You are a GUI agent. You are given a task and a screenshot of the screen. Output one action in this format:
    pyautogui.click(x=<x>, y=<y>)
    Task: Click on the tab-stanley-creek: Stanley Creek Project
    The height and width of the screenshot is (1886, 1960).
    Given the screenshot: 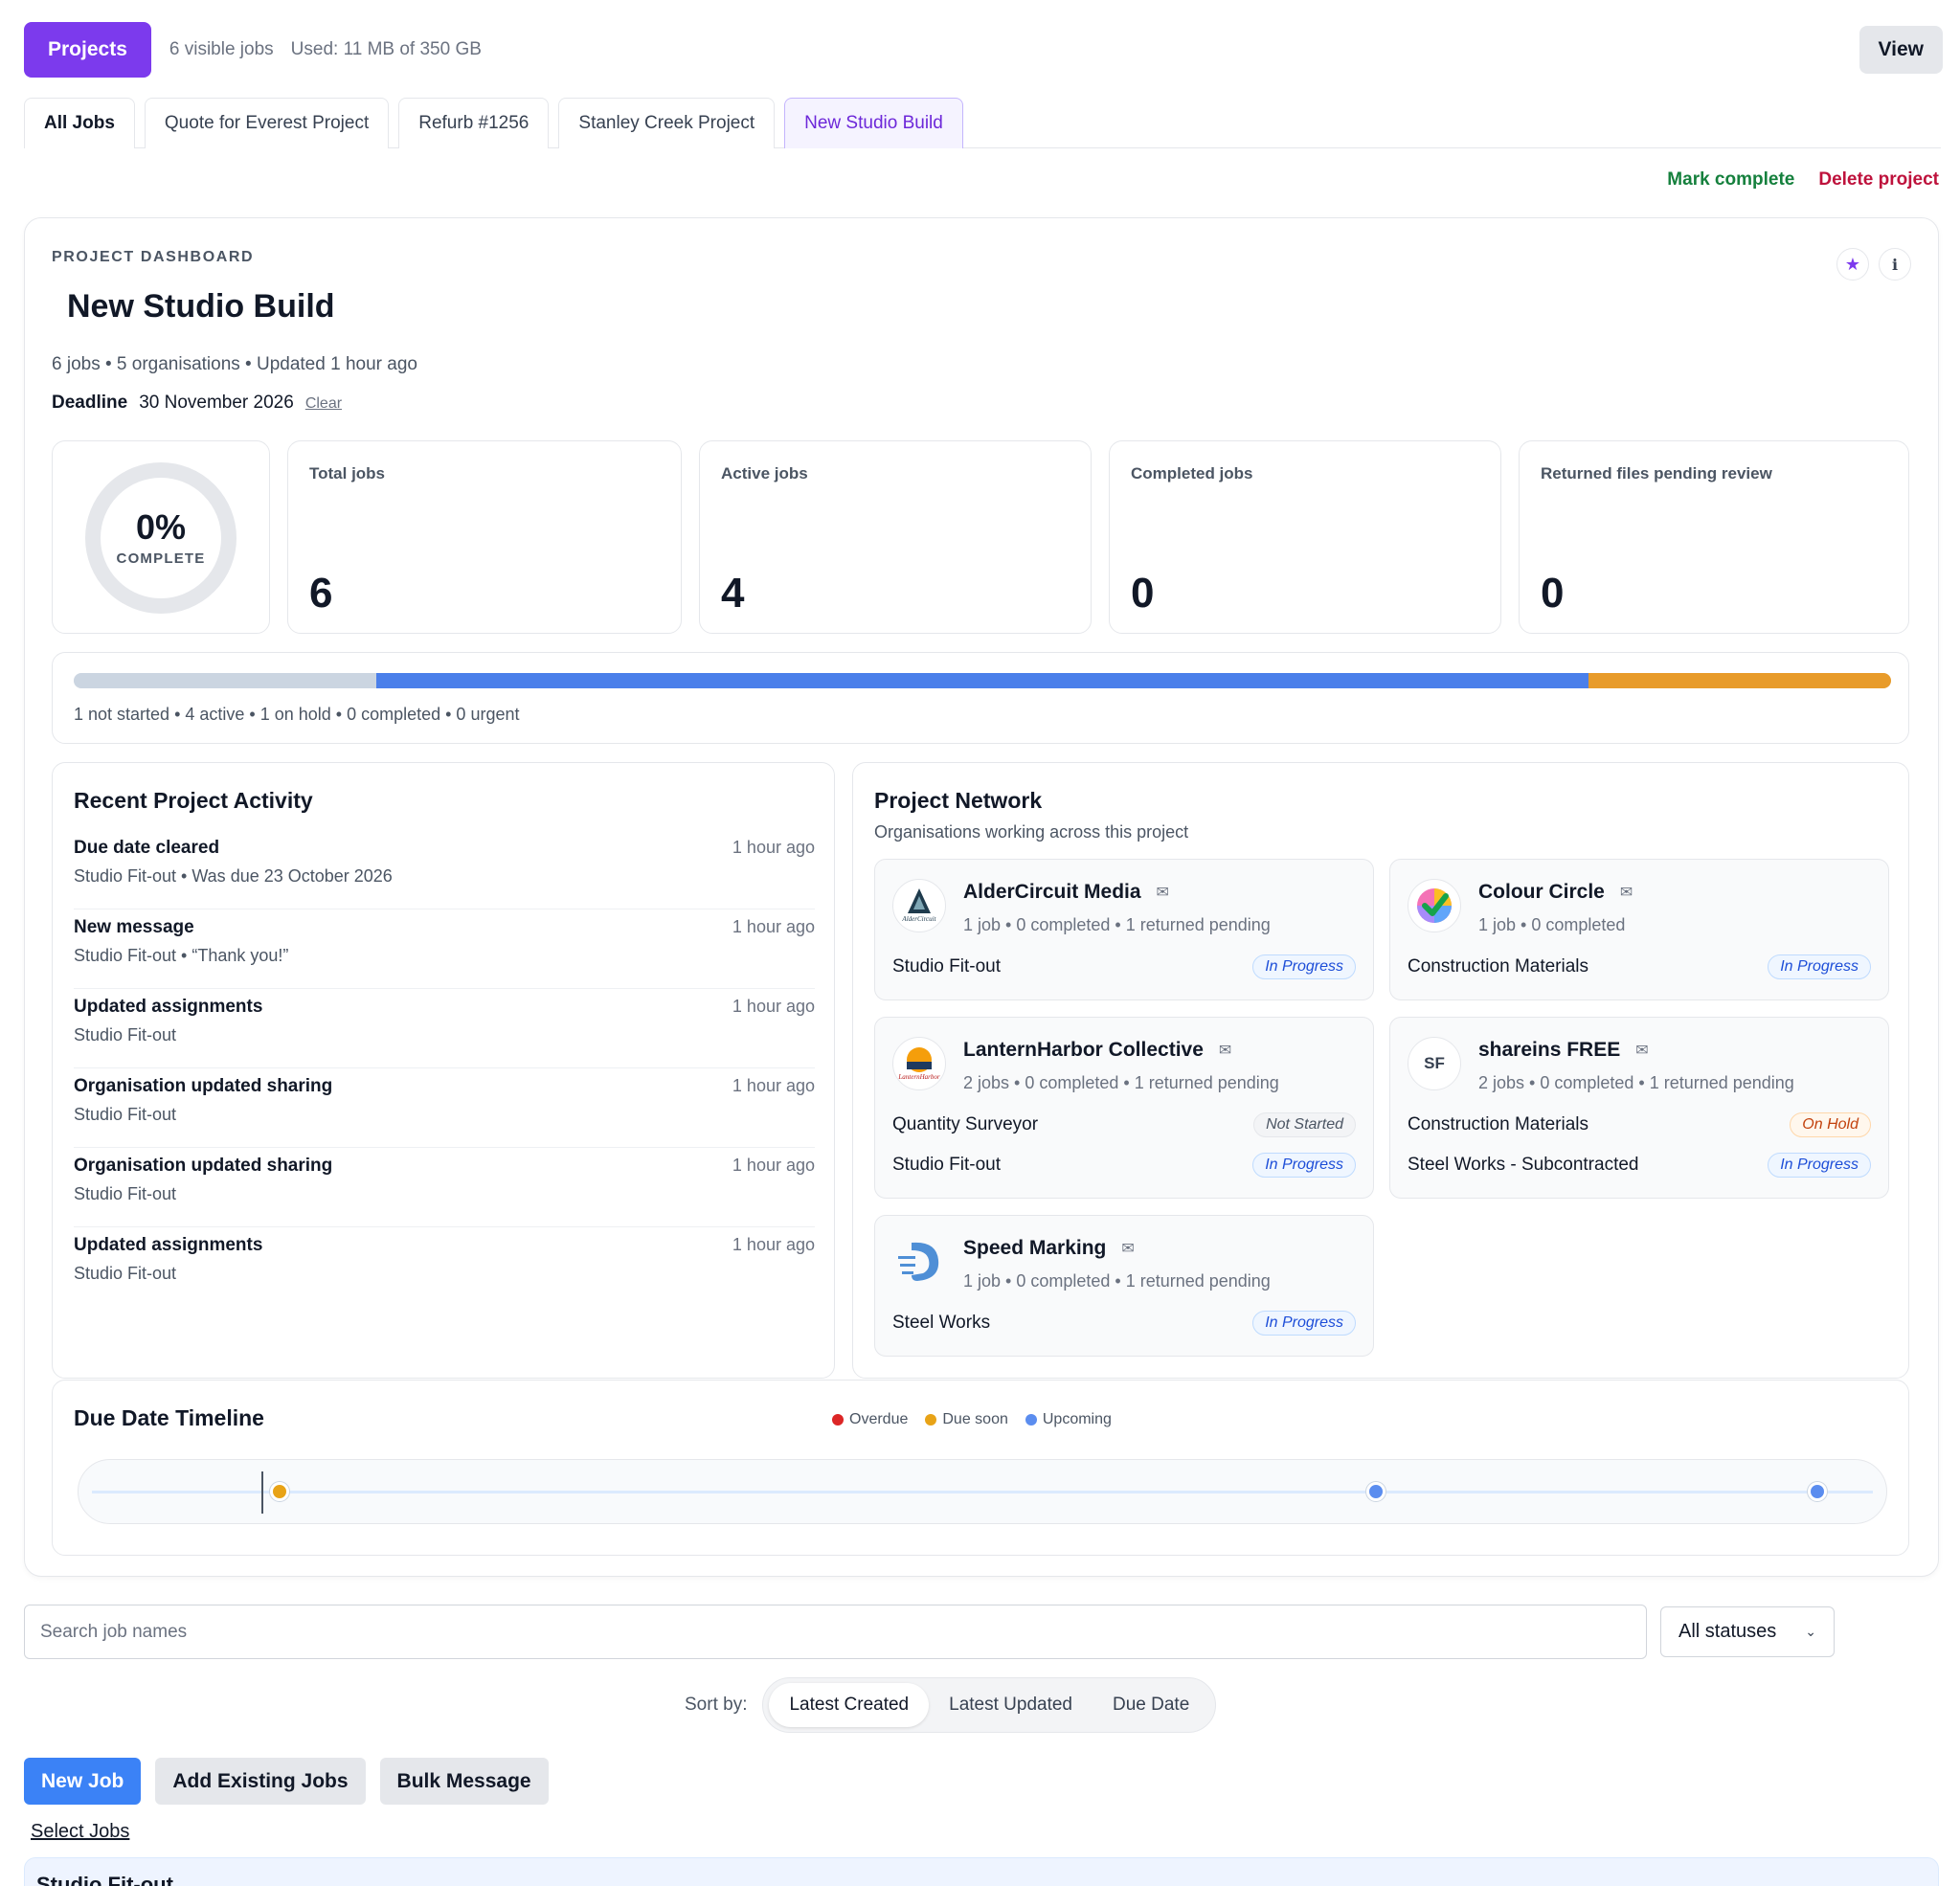 What is the action you would take?
    pyautogui.click(x=667, y=123)
    